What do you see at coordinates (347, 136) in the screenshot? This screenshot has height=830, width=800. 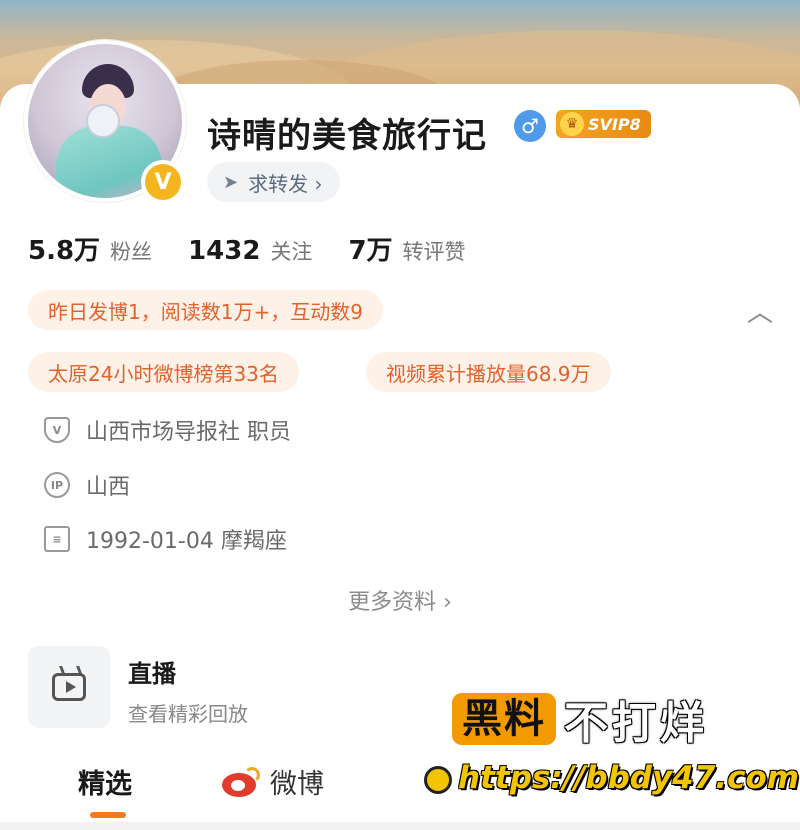 I see `profile-name: 诗晴的美食旅行记` at bounding box center [347, 136].